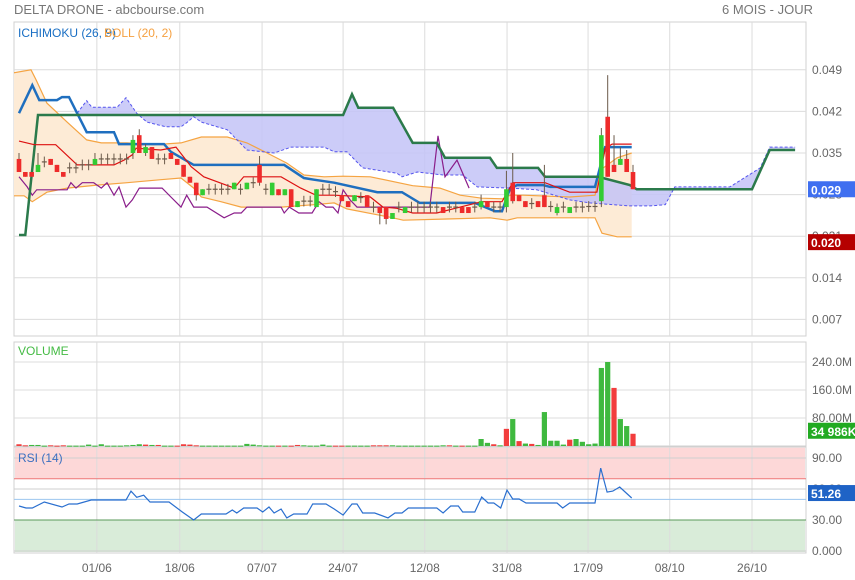  I want to click on volume-legend: VOLUME, so click(43, 351).